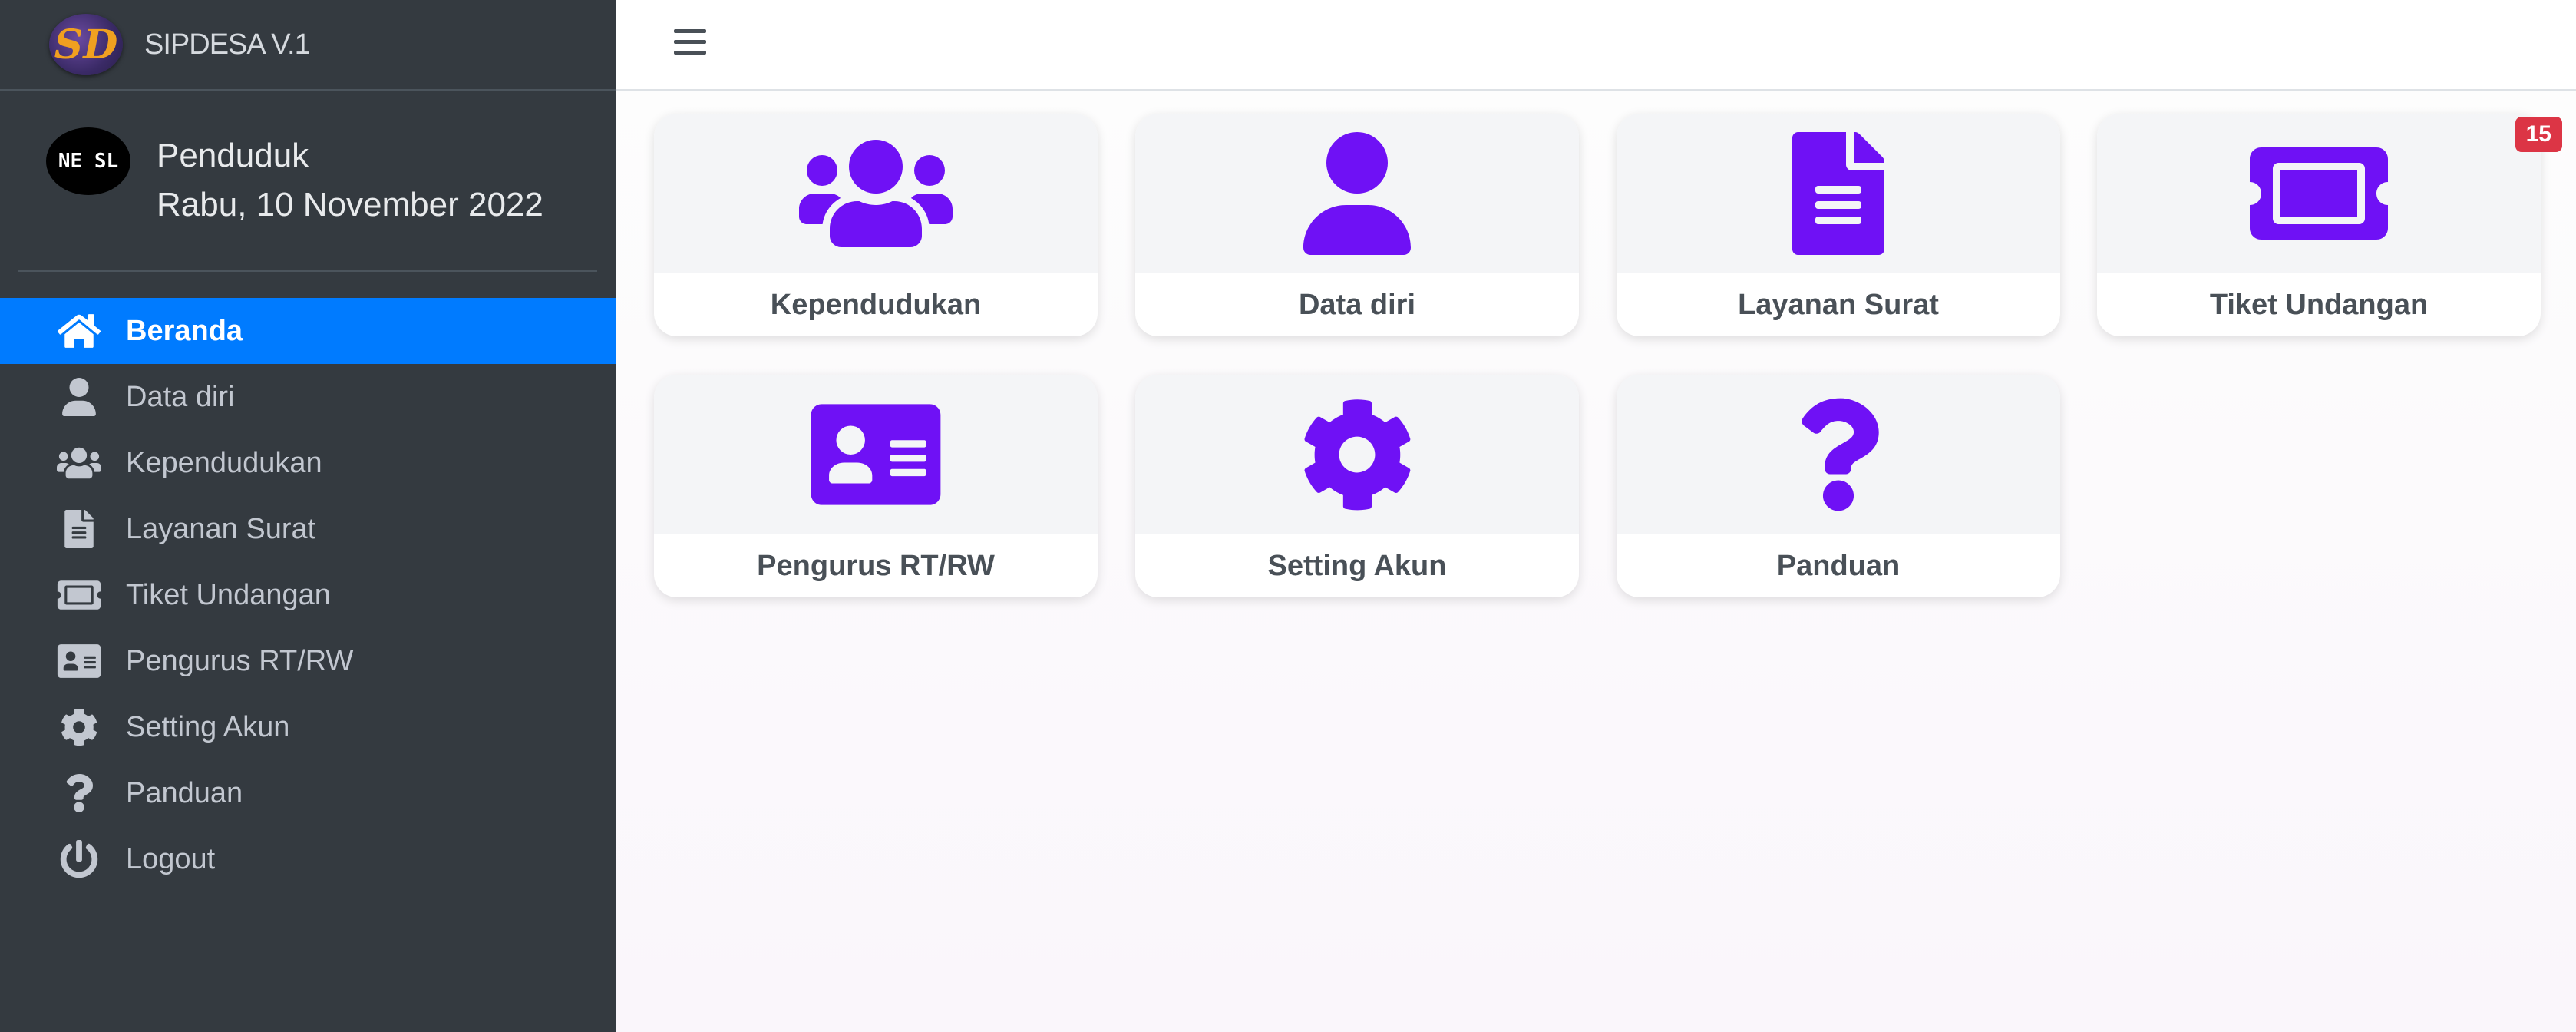  Describe the element at coordinates (2319, 305) in the screenshot. I see `card-label: Tiket Undangan` at that location.